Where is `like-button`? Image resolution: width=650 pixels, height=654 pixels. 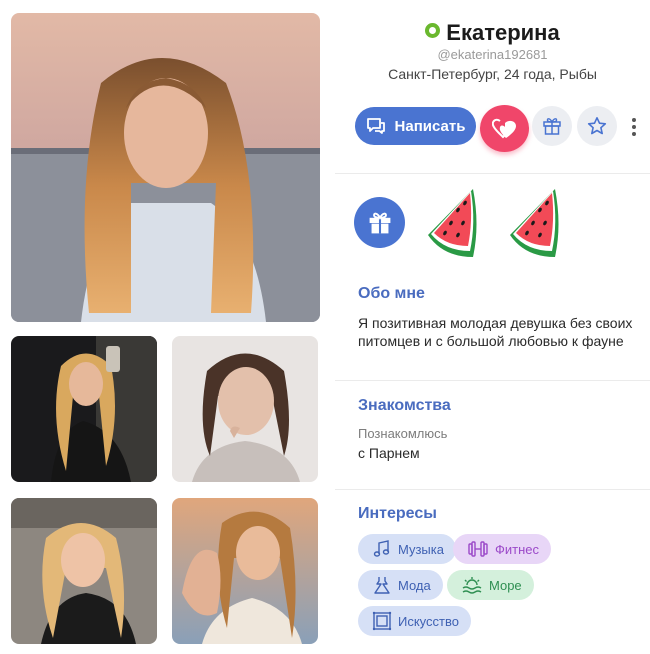 like-button is located at coordinates (504, 128).